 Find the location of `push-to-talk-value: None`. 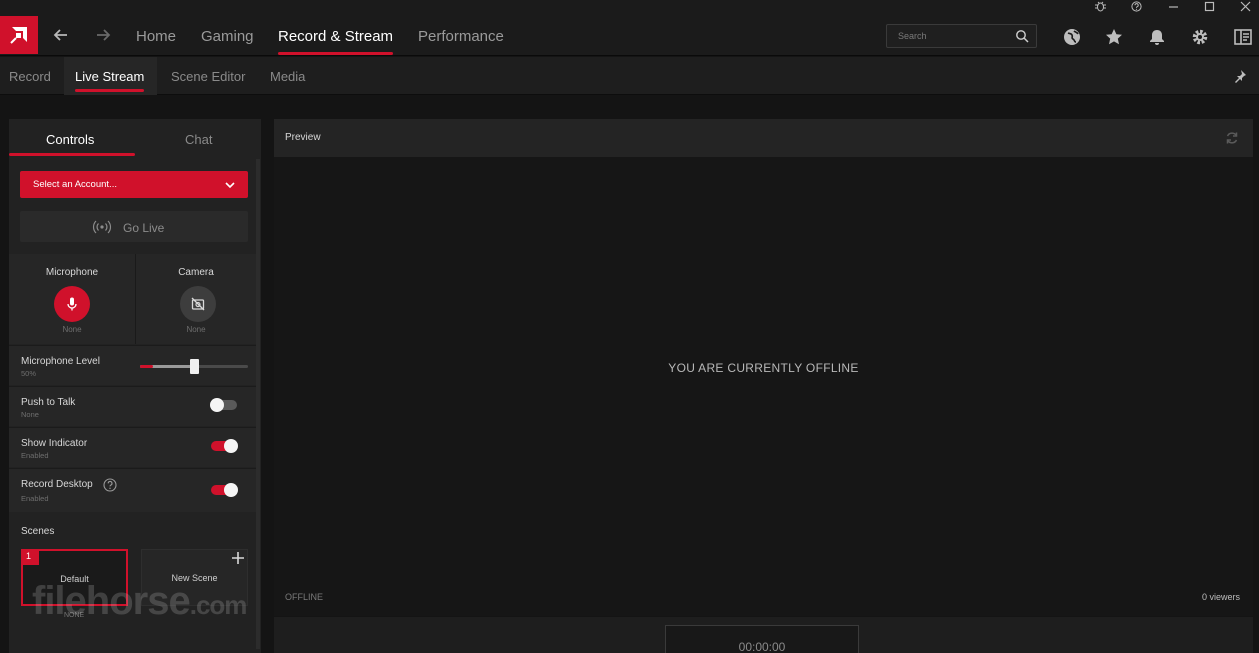

push-to-talk-value: None is located at coordinates (30, 414).